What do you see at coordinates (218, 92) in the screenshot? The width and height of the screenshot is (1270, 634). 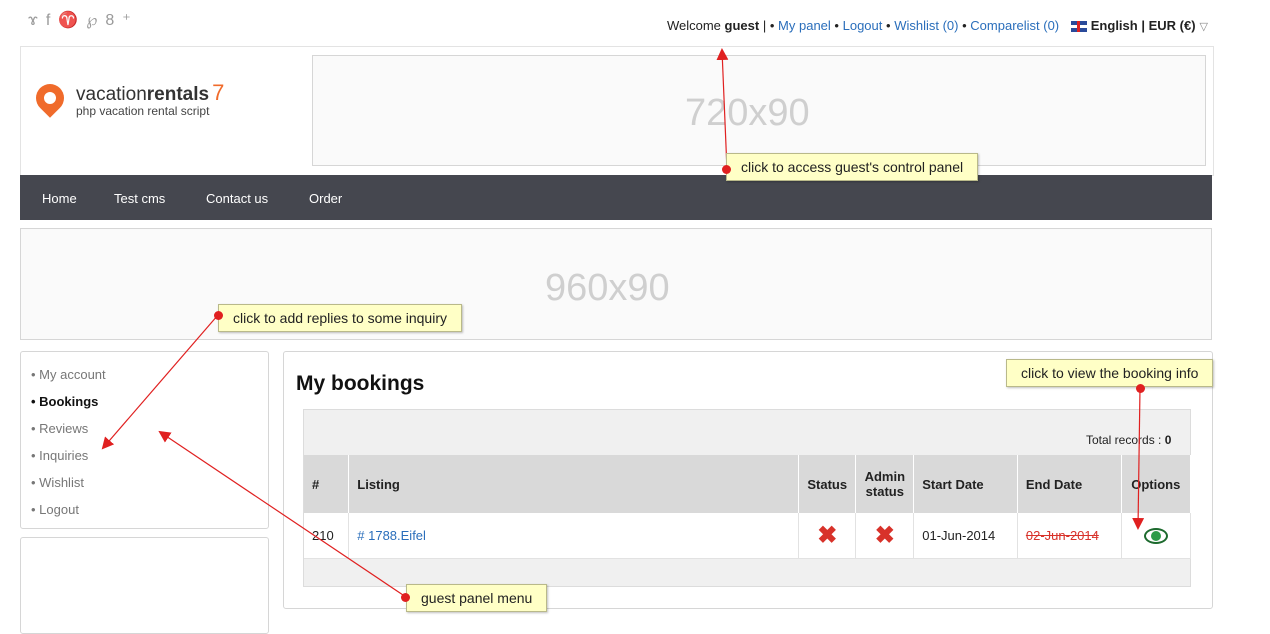 I see `logo-version: 7` at bounding box center [218, 92].